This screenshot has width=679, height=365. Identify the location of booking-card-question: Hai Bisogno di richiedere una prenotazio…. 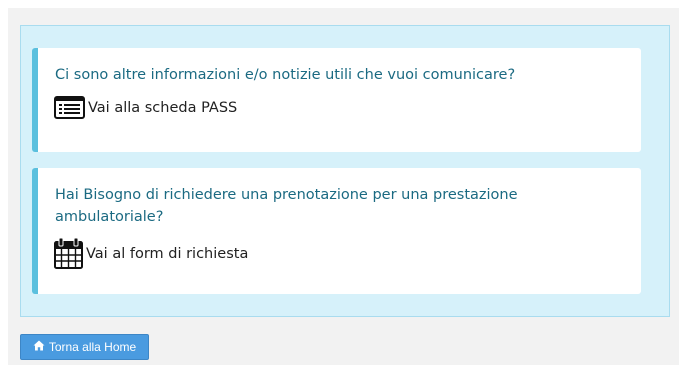
(286, 206).